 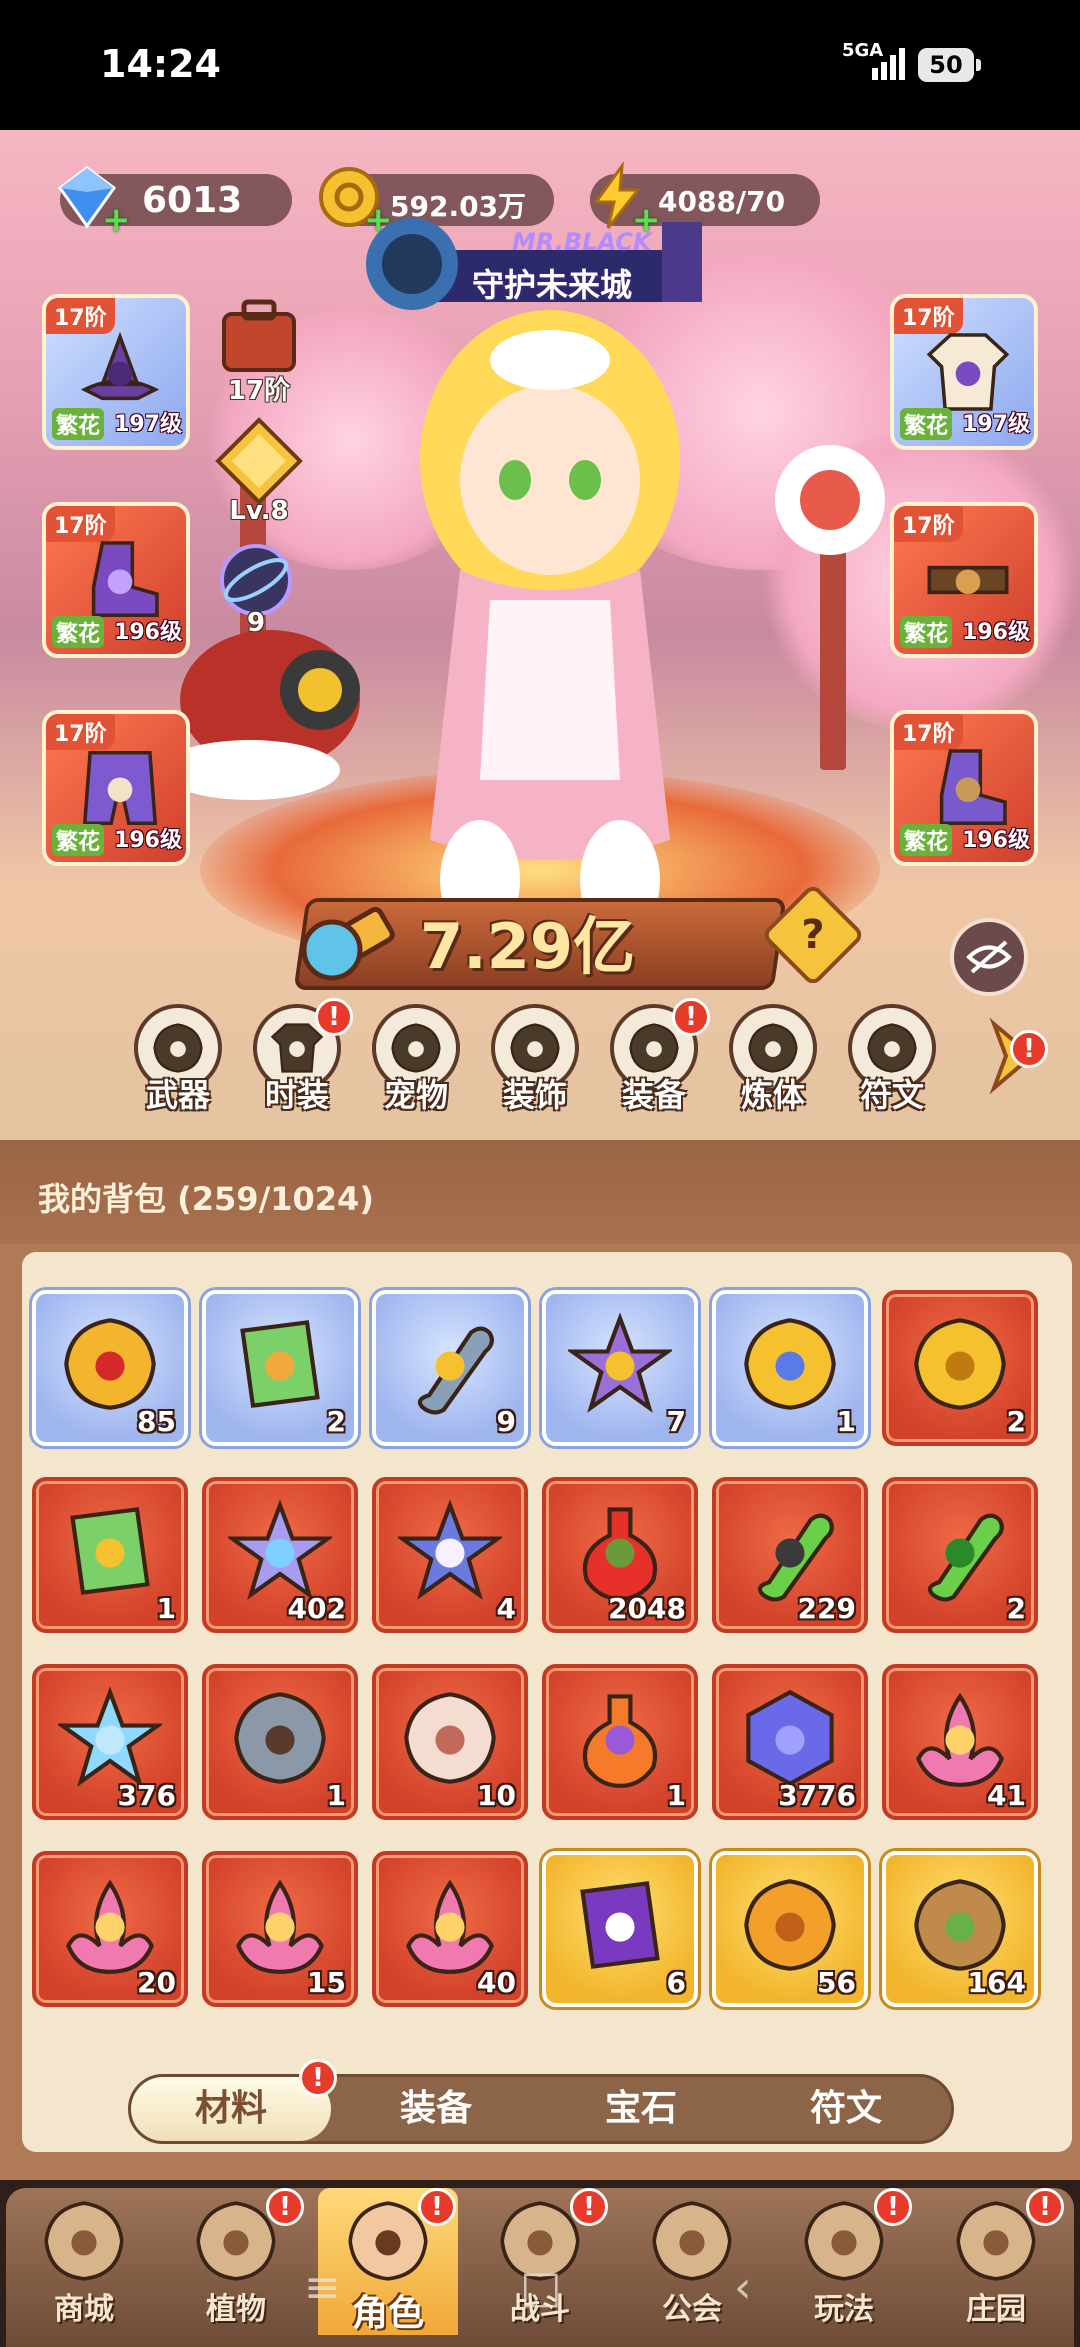 I want to click on item-count: 3776, so click(x=817, y=1795).